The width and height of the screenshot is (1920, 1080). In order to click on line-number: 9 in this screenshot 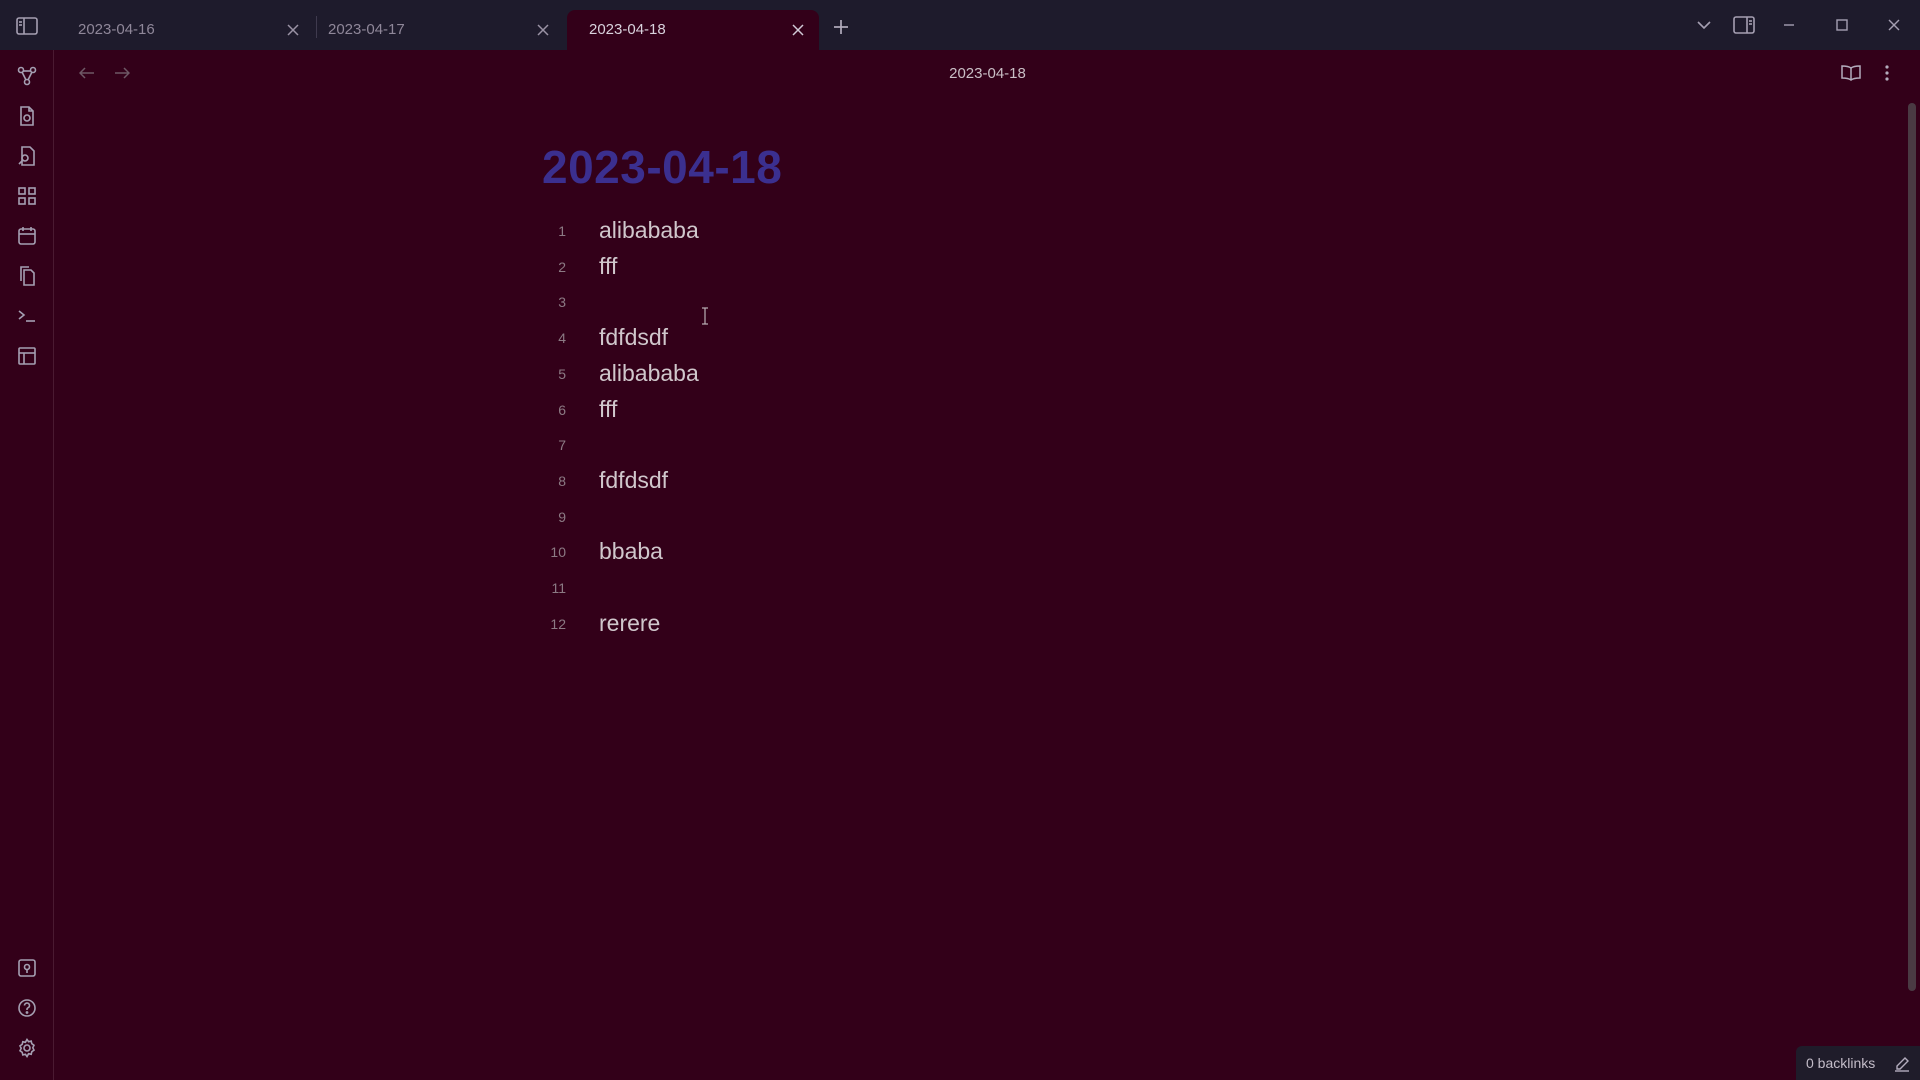, I will do `click(562, 517)`.